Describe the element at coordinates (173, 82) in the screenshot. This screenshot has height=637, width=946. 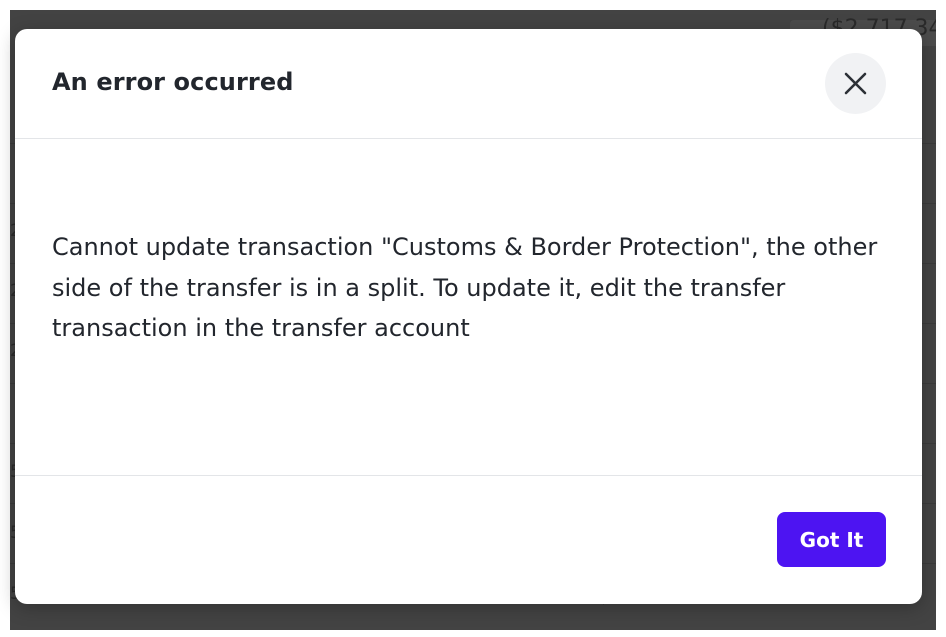
I see `dialog-title: An error occurred` at that location.